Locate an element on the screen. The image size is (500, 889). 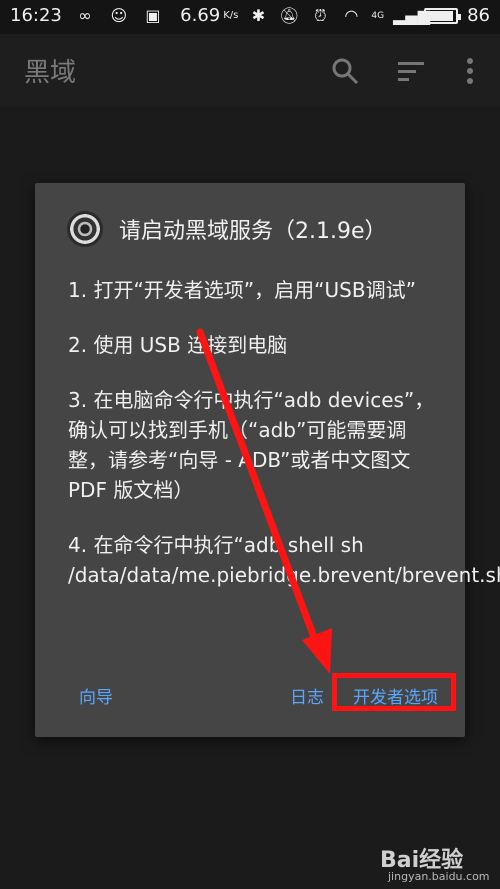
sort-icon is located at coordinates (411, 71).